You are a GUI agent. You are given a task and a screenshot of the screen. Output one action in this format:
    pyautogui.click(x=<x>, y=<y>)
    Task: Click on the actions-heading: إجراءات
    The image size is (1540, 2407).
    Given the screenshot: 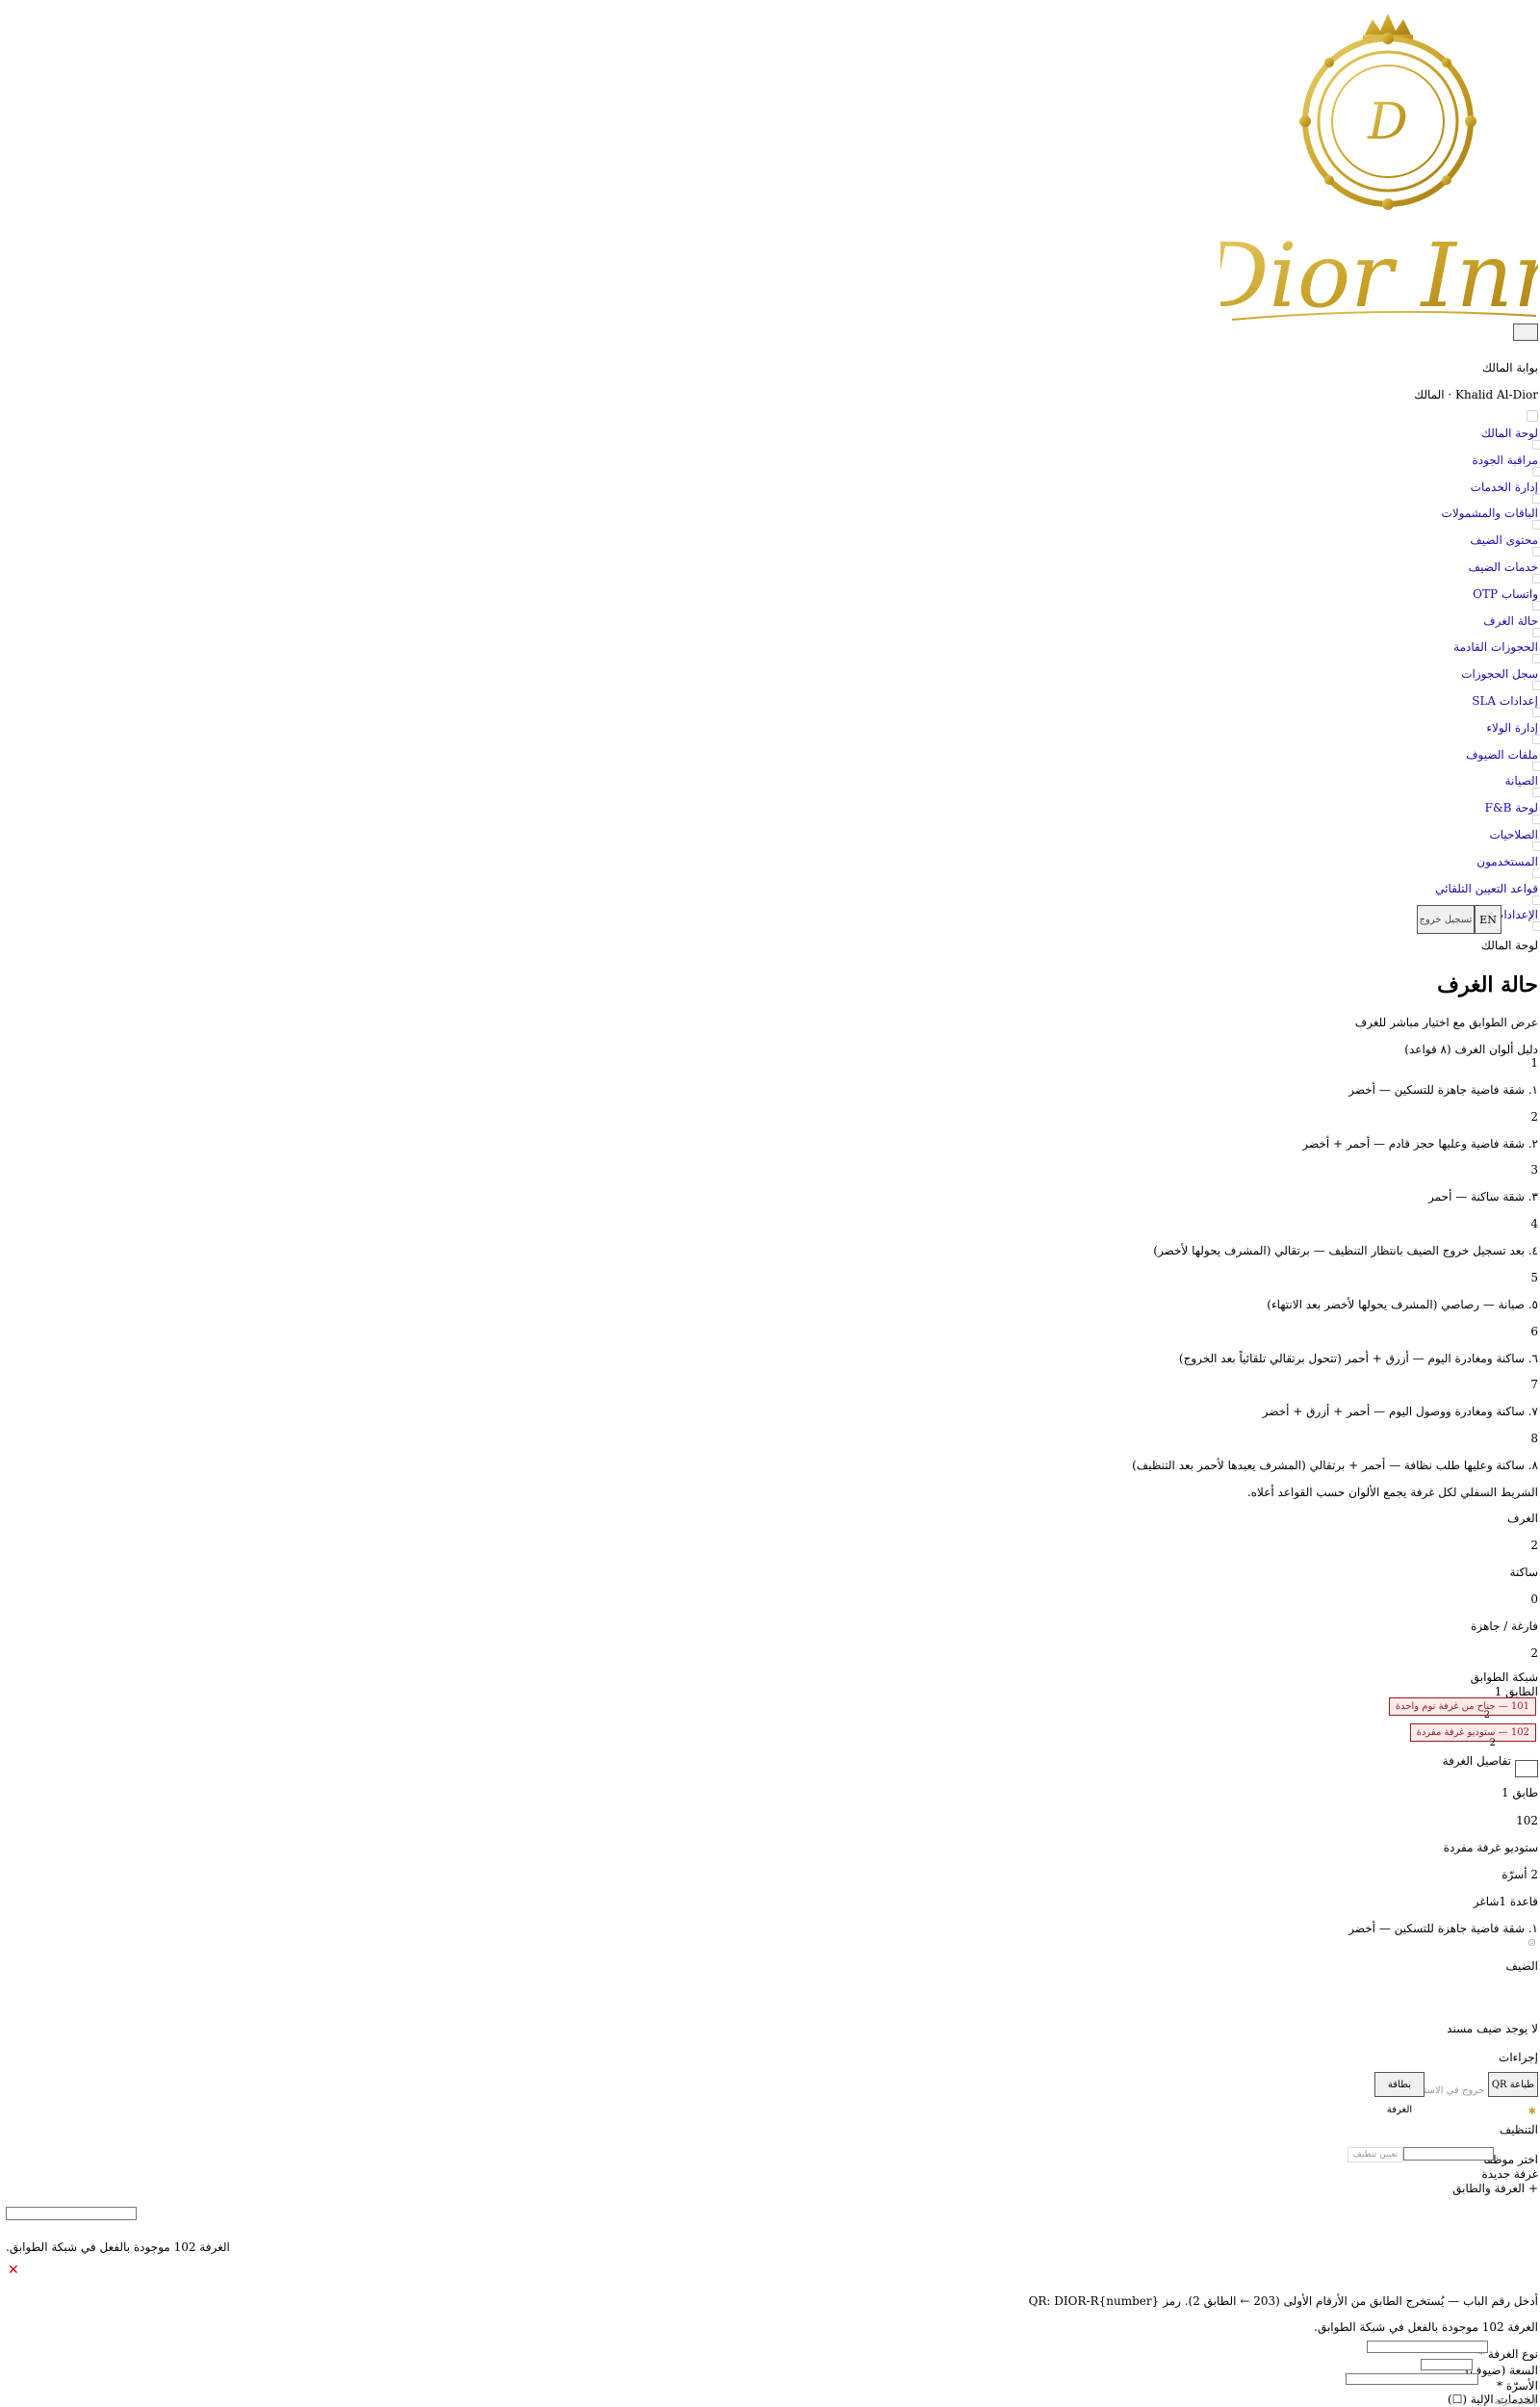 What is the action you would take?
    pyautogui.click(x=1518, y=2058)
    